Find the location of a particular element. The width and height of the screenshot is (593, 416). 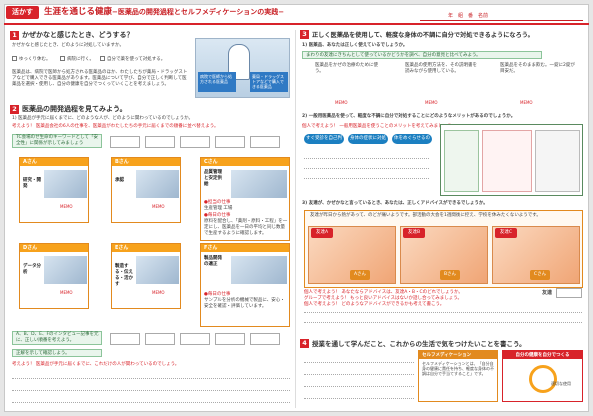

section-4-heading: 4 授業を通して学んだこと、これからの生活で気をつけたいことを書こう。 is located at coordinates (413, 343).